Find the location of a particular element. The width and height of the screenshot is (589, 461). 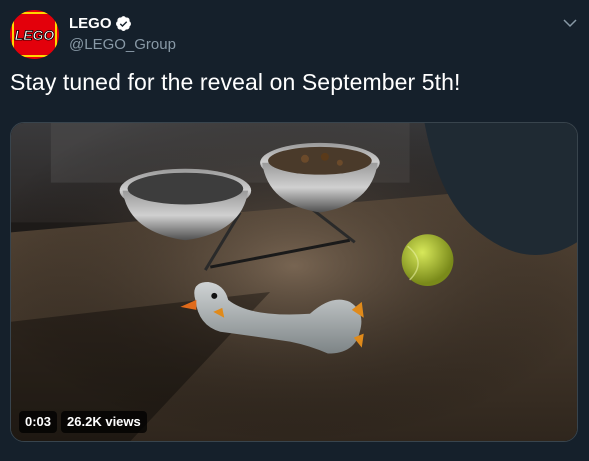

author-block: LEGO @LEGO_Group is located at coordinates (122, 33).